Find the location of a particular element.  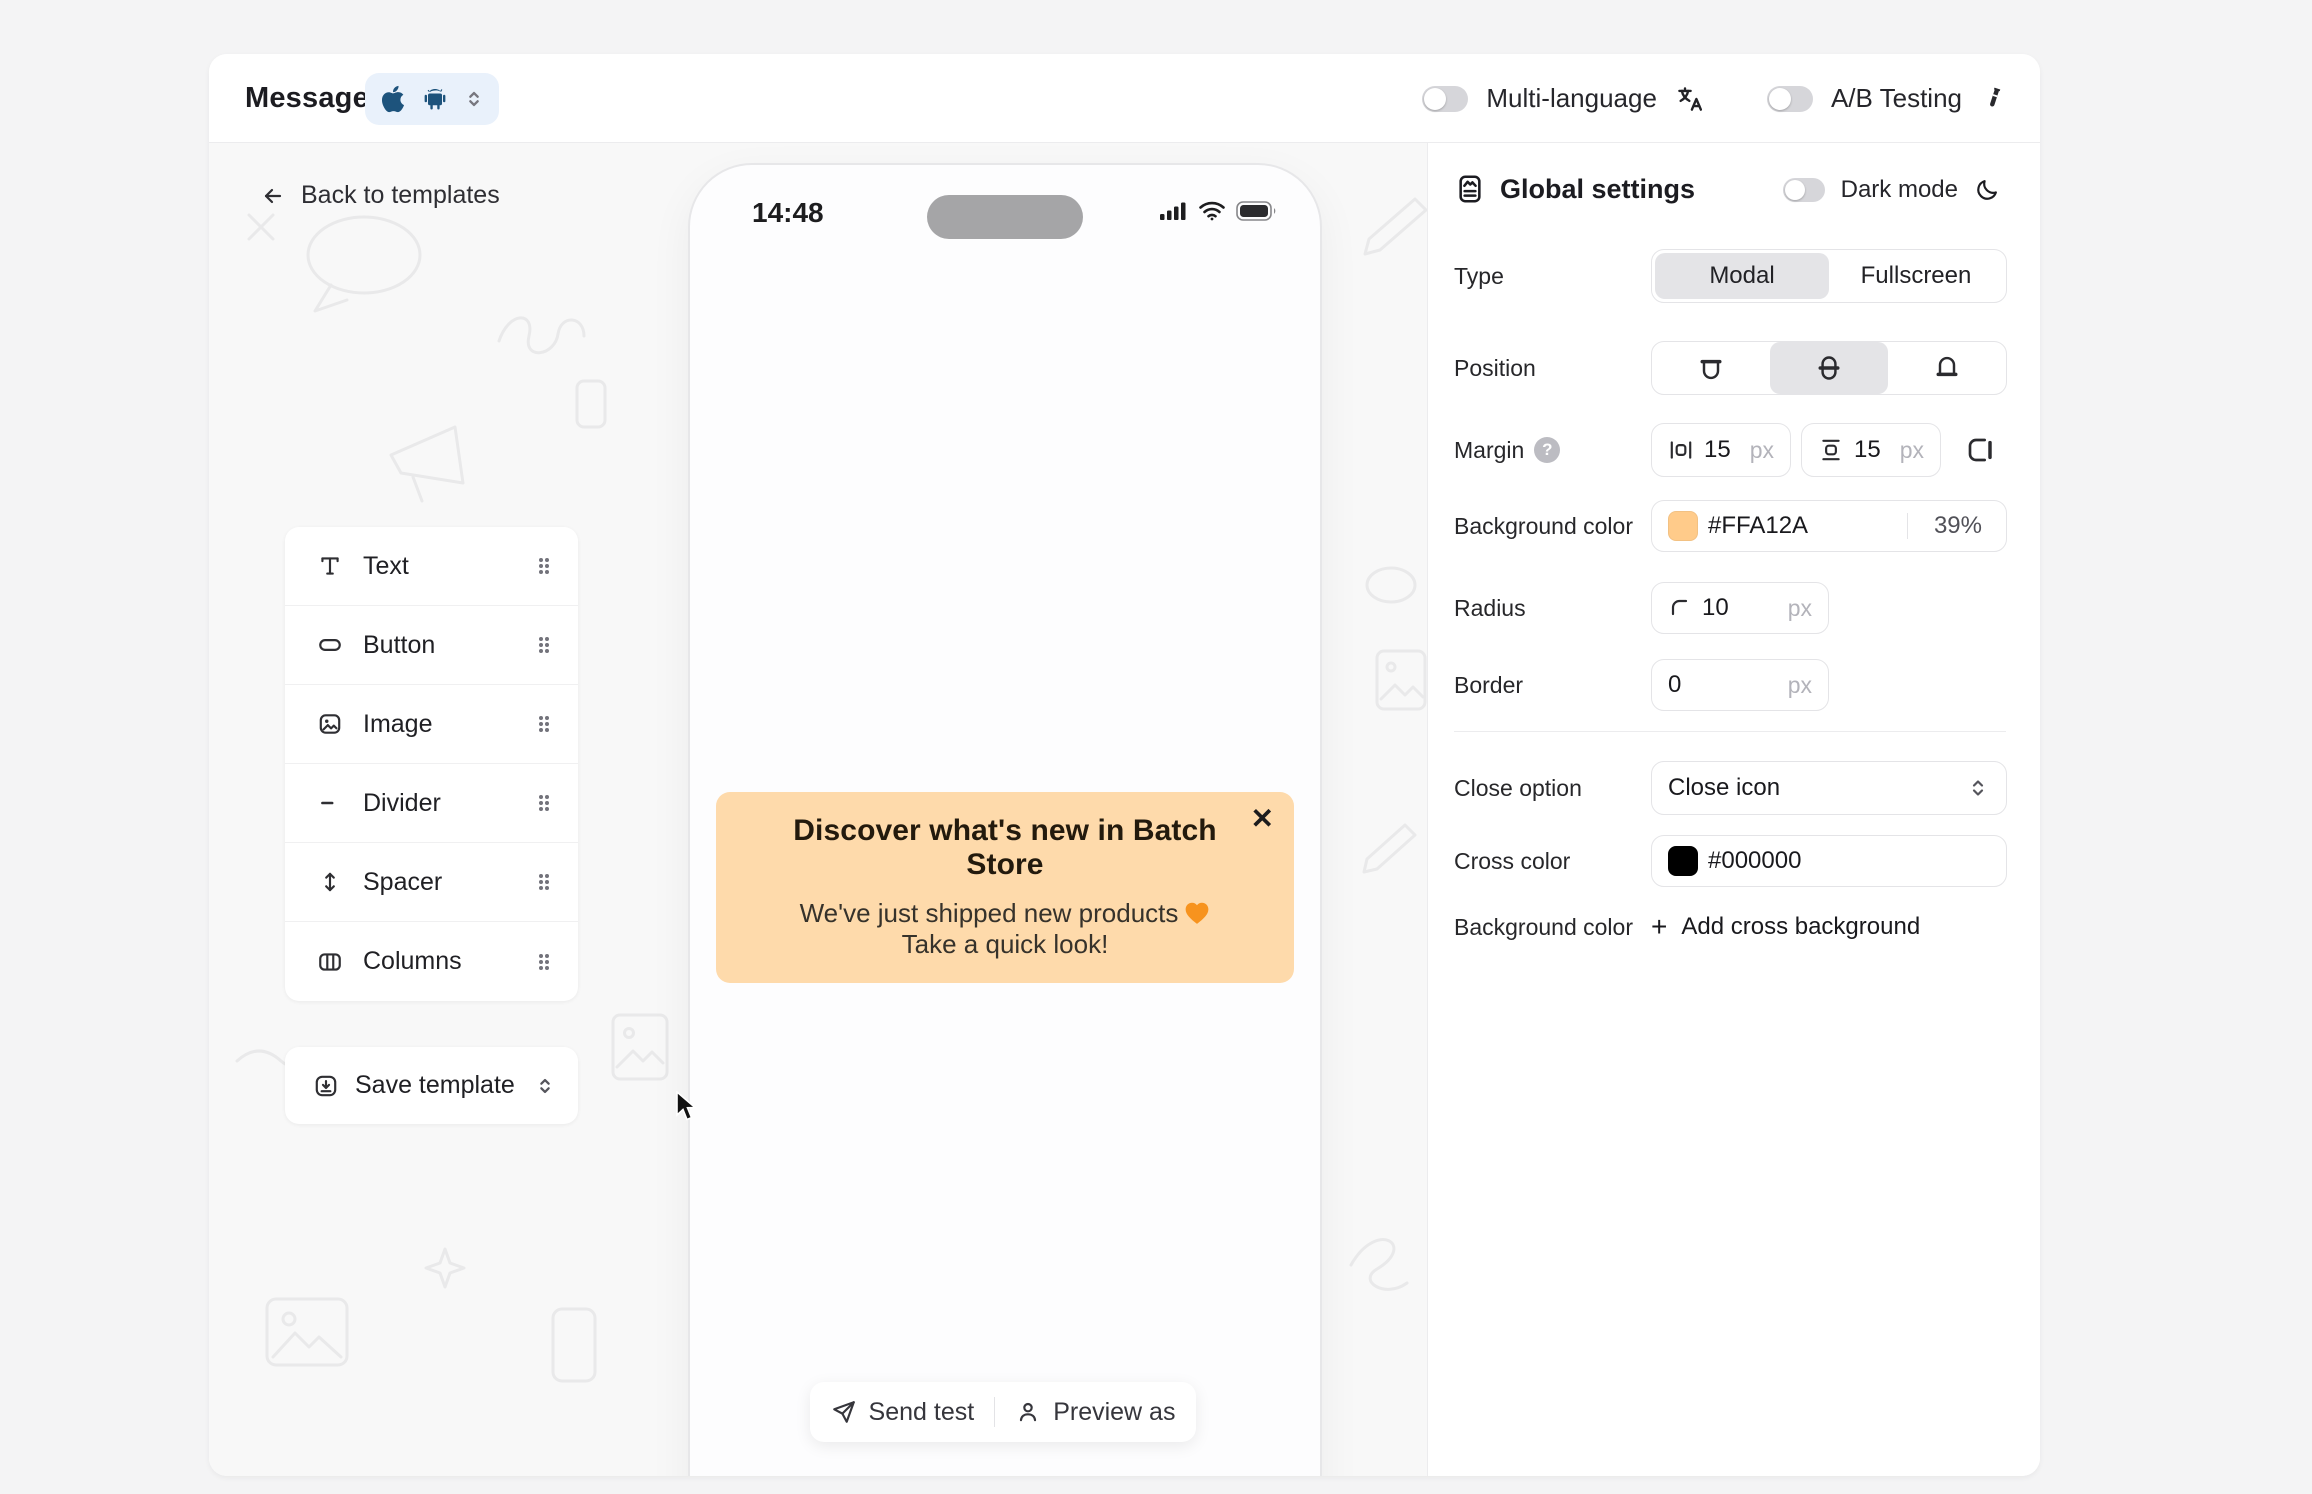

platform-selector is located at coordinates (432, 99).